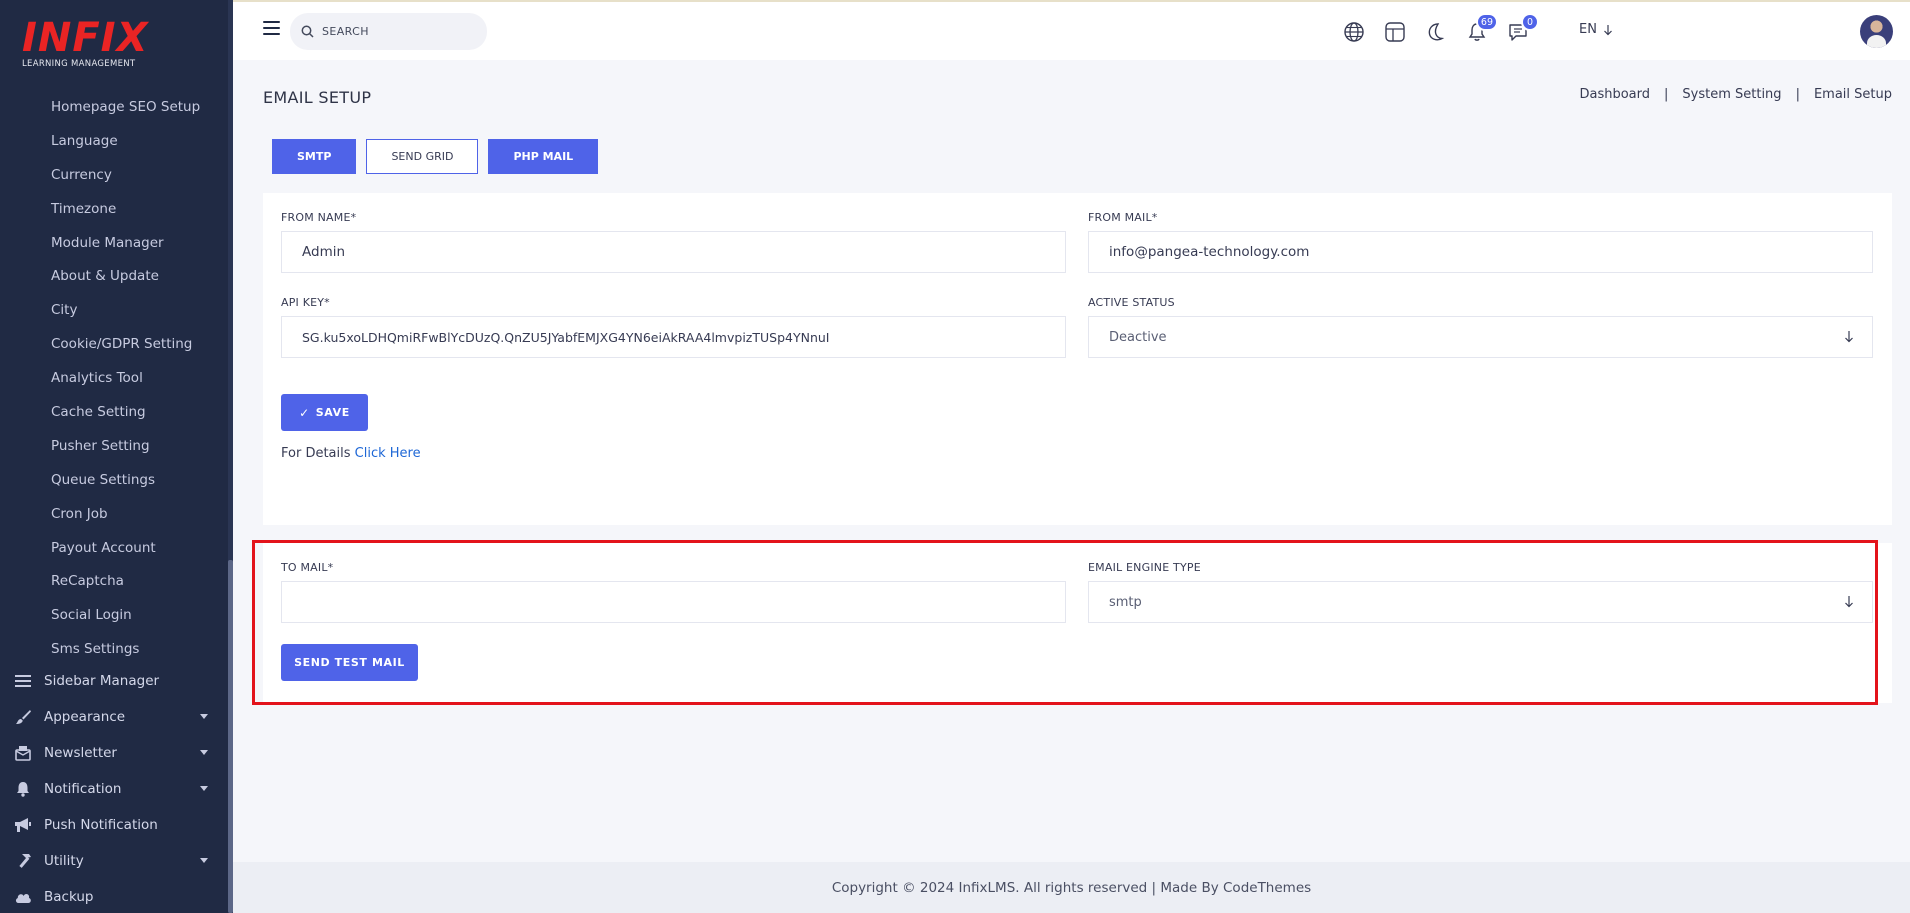 This screenshot has height=913, width=1910. What do you see at coordinates (69, 897) in the screenshot?
I see `sidebar-item-label: Backup` at bounding box center [69, 897].